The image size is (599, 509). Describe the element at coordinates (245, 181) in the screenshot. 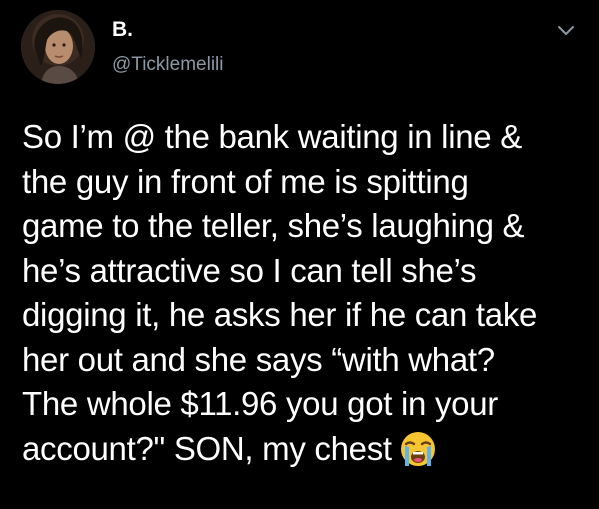

I see `tweet-text-line: the guy in front of me is spitting` at that location.